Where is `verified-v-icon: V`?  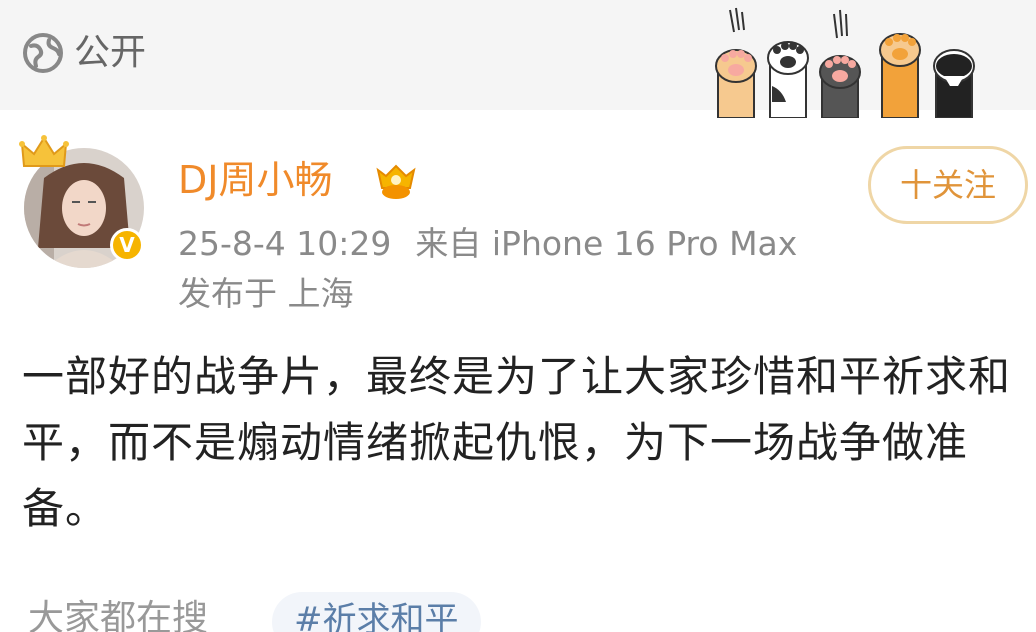
verified-v-icon: V is located at coordinates (127, 245).